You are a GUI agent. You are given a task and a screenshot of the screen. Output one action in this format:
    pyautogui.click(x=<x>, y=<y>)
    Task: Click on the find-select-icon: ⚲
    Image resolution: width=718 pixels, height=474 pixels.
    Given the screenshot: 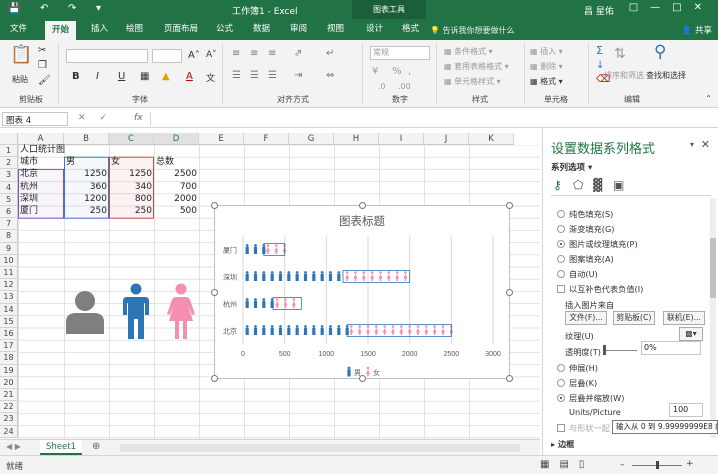 What is the action you would take?
    pyautogui.click(x=660, y=52)
    